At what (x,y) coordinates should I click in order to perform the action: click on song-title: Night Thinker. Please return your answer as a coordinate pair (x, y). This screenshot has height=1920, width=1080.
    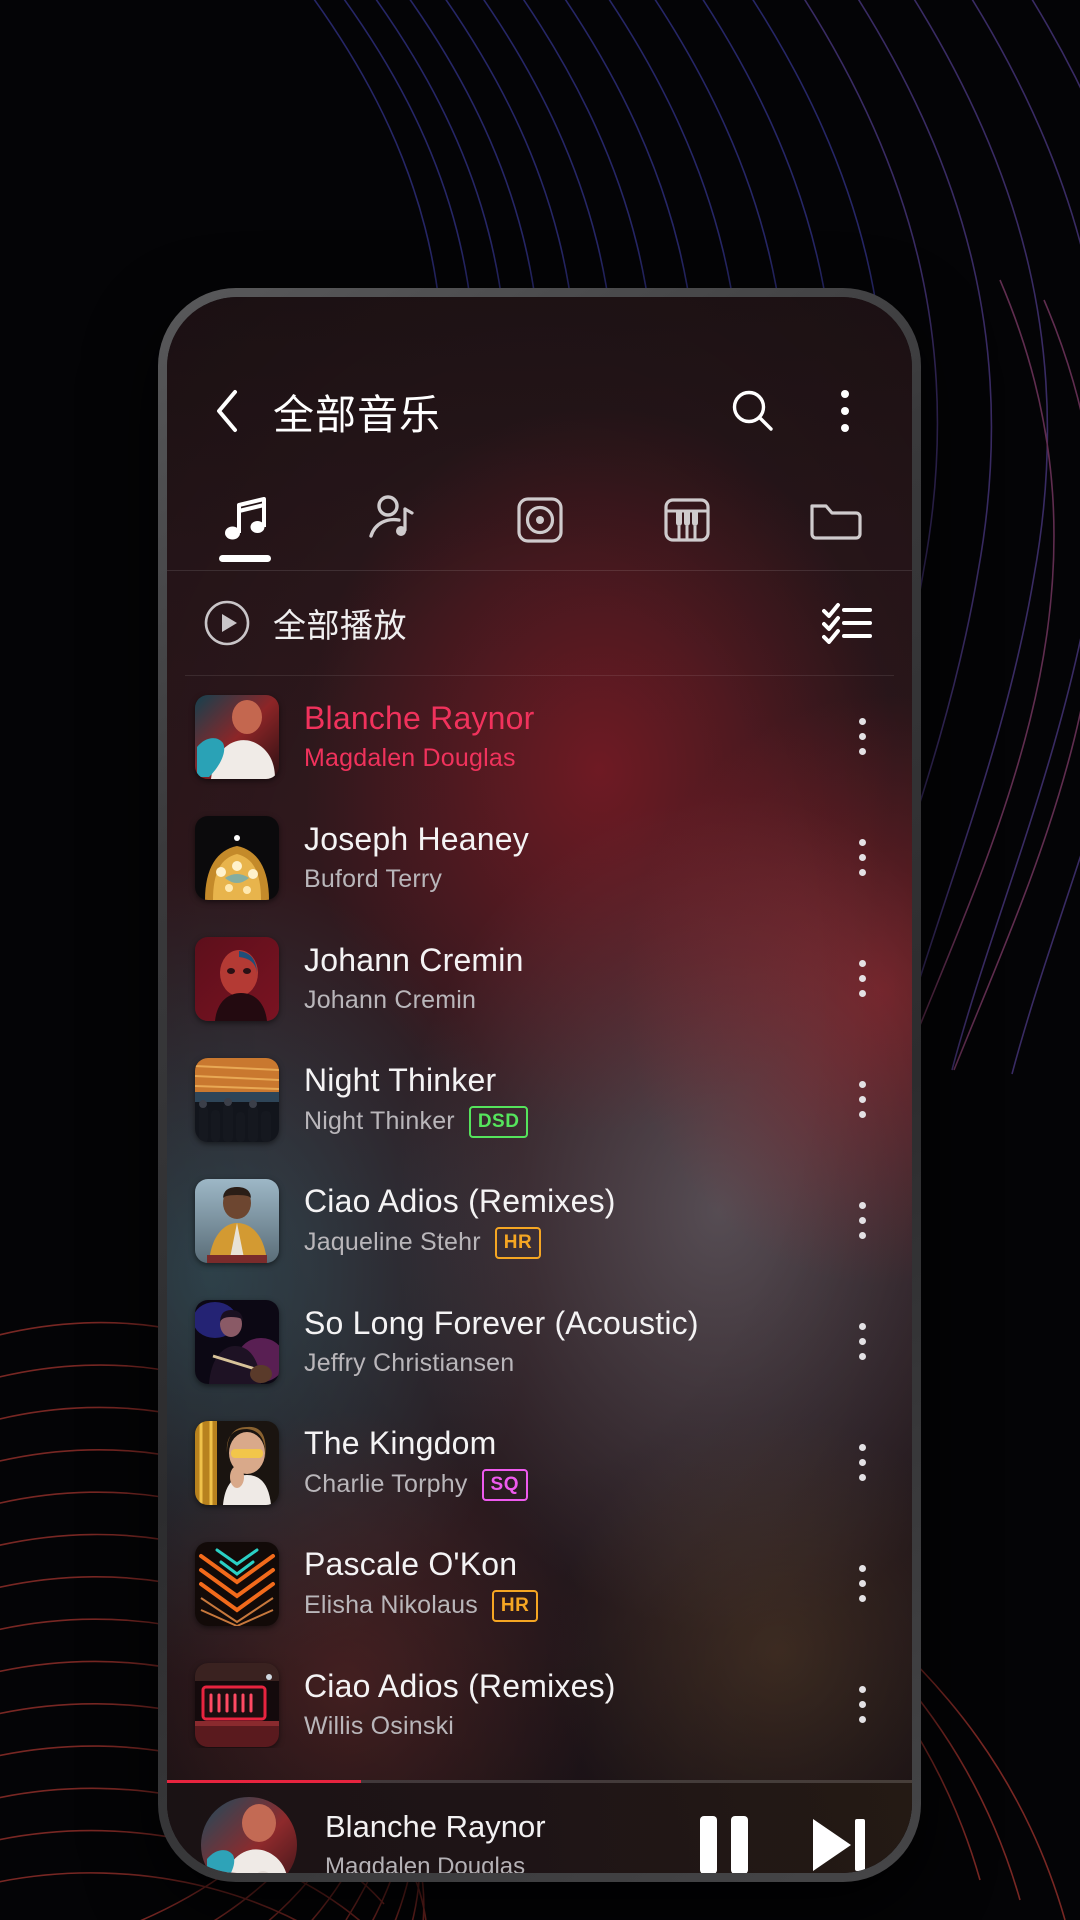
    Looking at the image, I should click on (400, 1079).